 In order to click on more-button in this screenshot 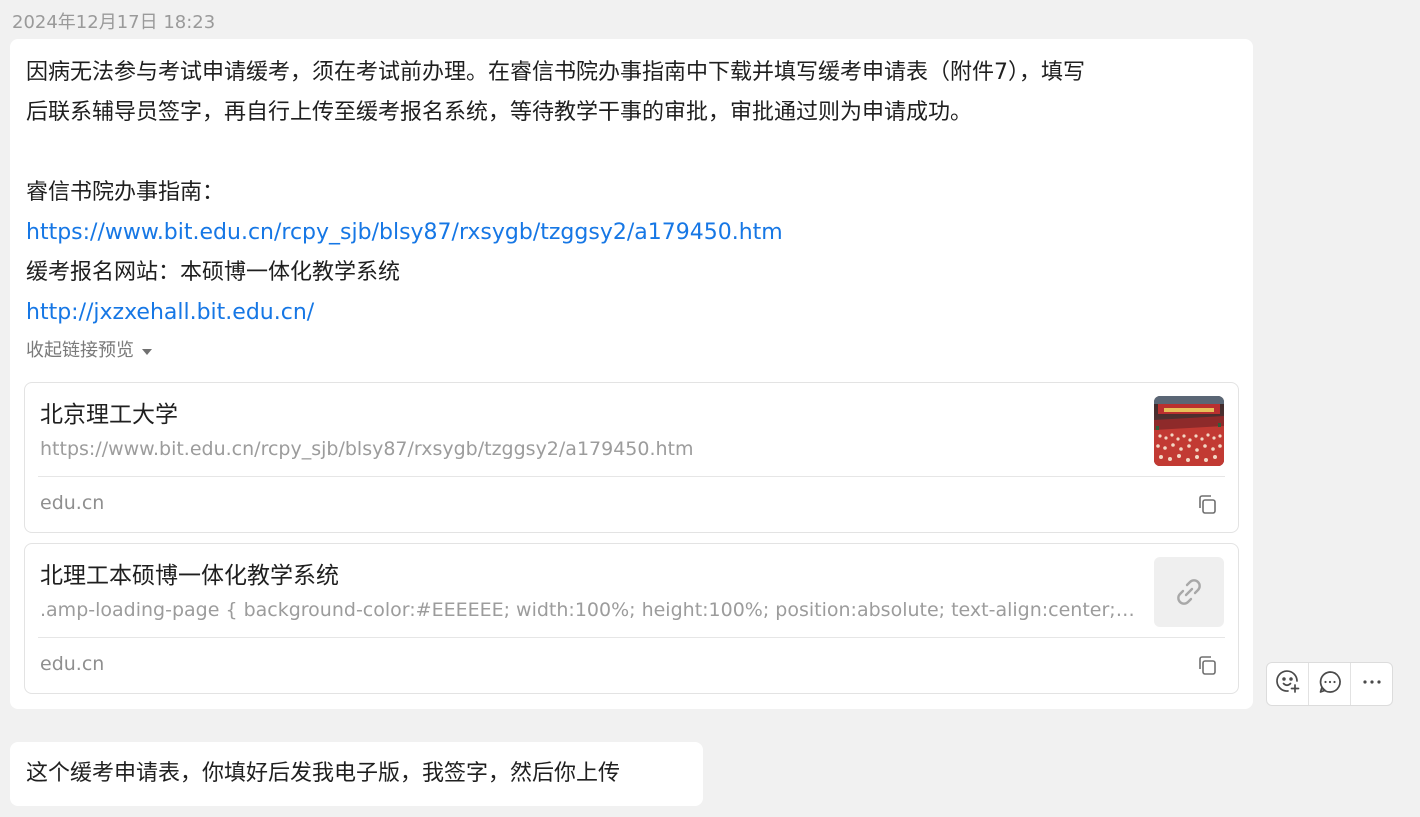, I will do `click(1371, 684)`.